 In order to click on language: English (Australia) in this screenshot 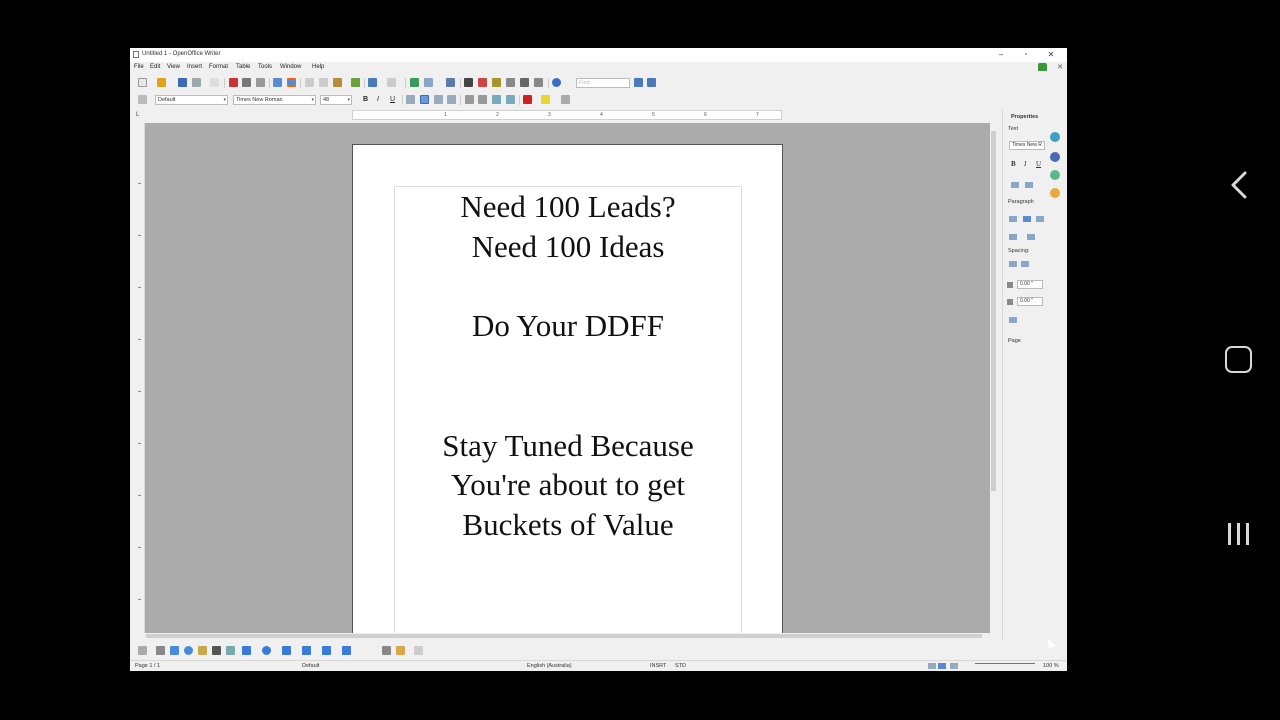, I will do `click(549, 666)`.